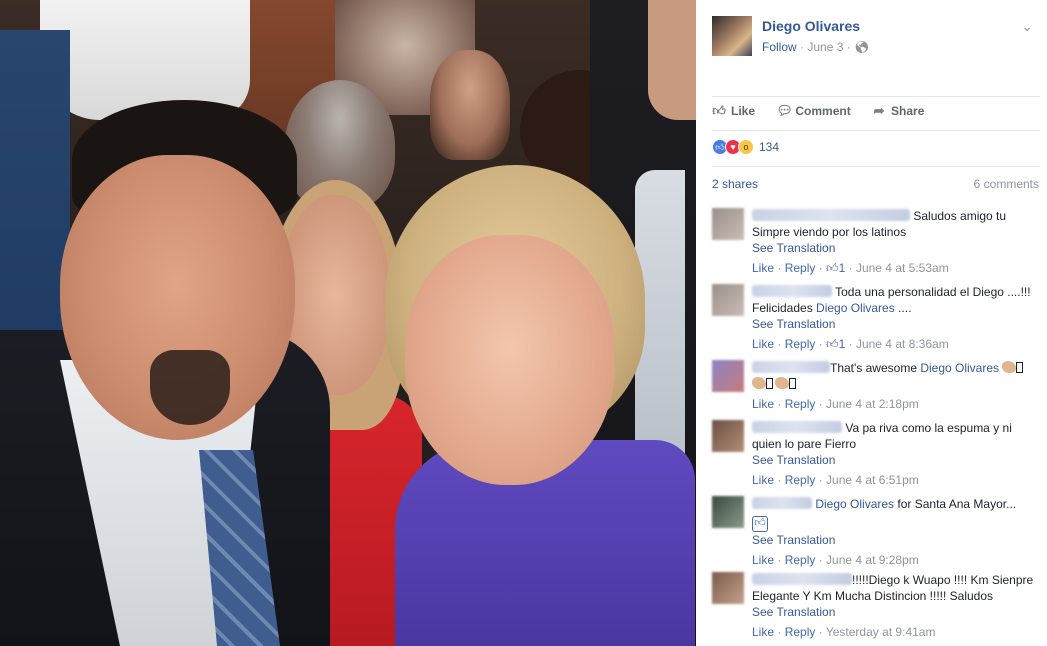  I want to click on reactions-summary: 👍︎ ♥ o 134, so click(745, 147).